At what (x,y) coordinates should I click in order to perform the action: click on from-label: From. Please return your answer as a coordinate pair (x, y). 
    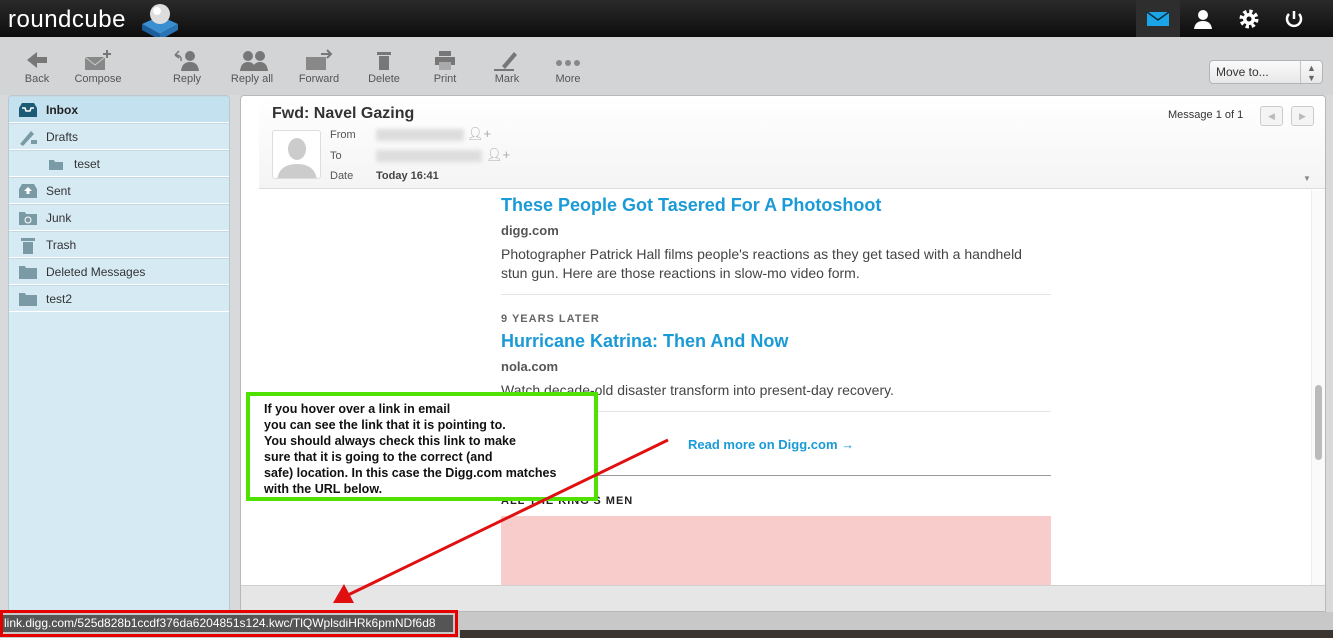
    Looking at the image, I should click on (343, 135).